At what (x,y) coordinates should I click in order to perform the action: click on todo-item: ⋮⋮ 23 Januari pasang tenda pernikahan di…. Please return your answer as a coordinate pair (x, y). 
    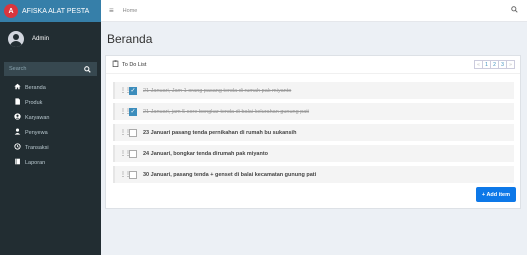
    Looking at the image, I should click on (313, 132).